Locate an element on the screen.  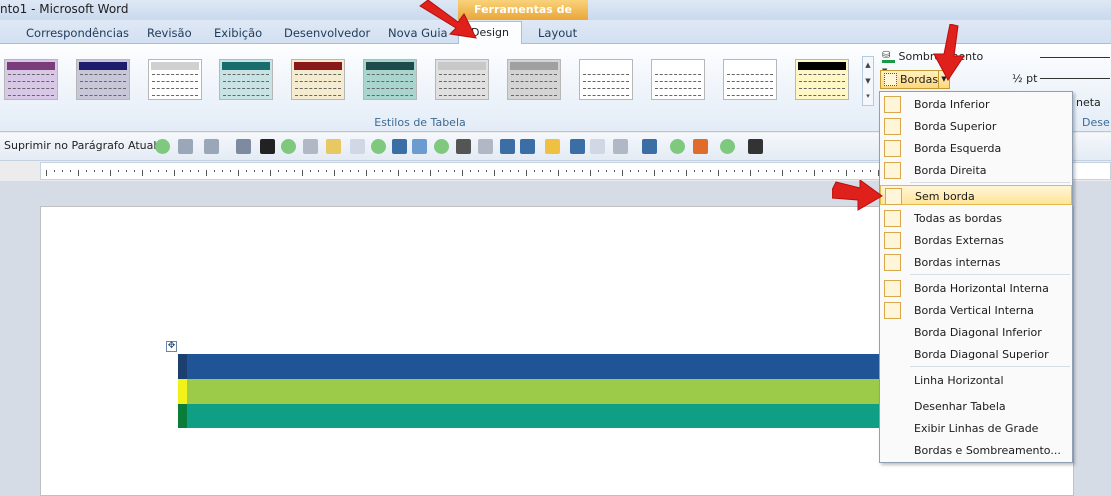
all-borders-icon is located at coordinates (892, 218).